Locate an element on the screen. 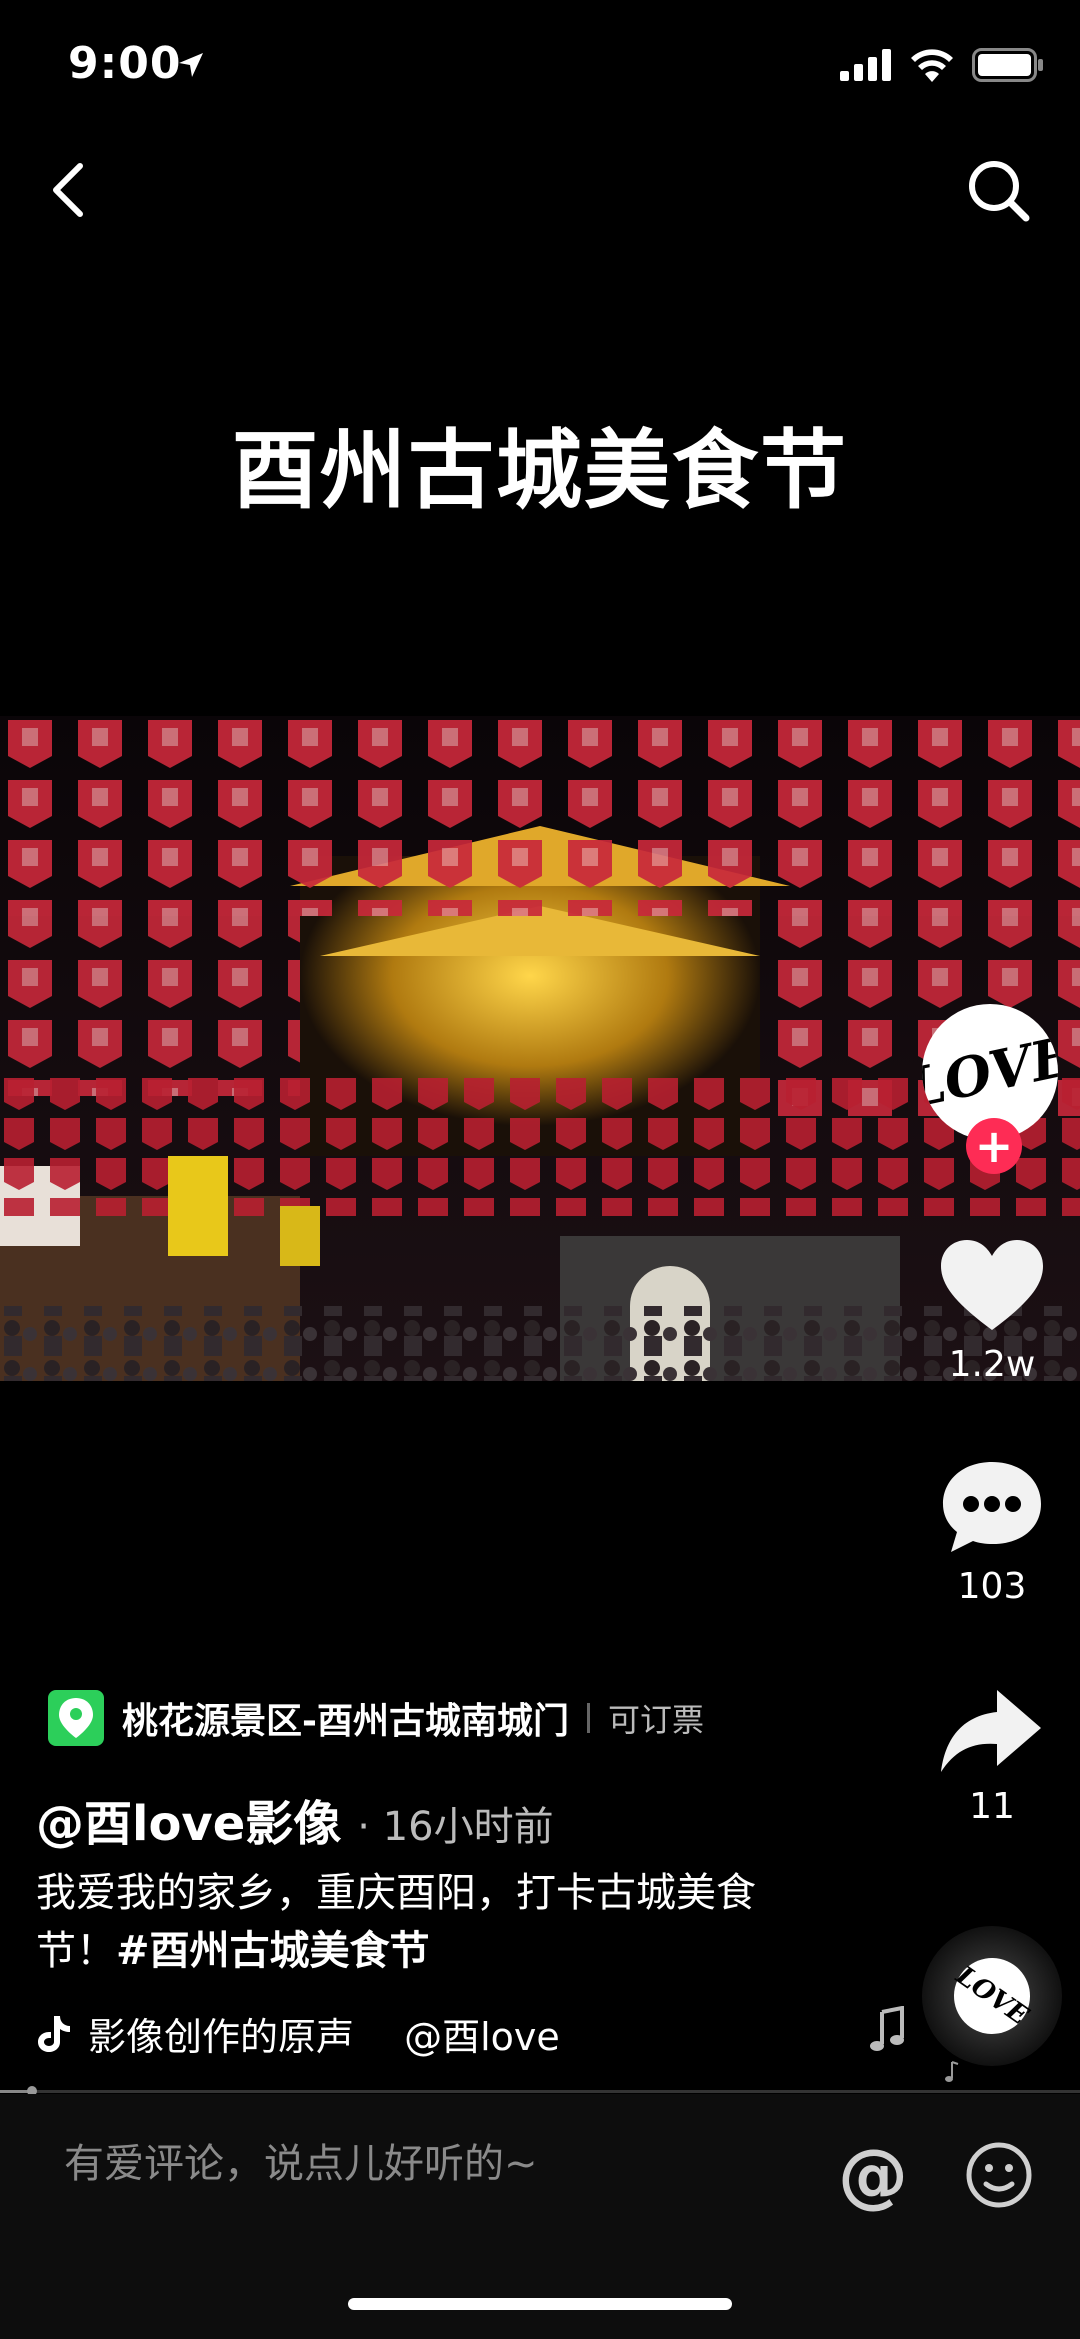 The height and width of the screenshot is (2339, 1080). location-arrow-icon is located at coordinates (191, 67).